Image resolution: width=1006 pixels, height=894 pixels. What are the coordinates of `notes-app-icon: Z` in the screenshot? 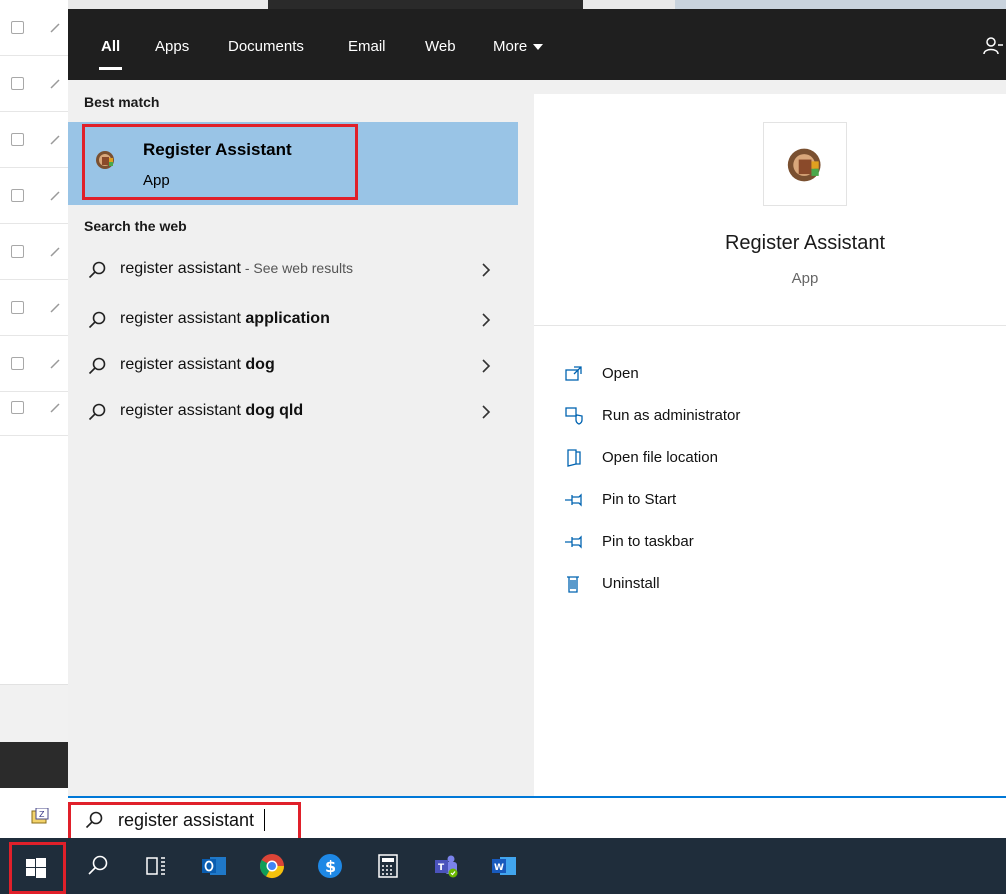 It's located at (40, 816).